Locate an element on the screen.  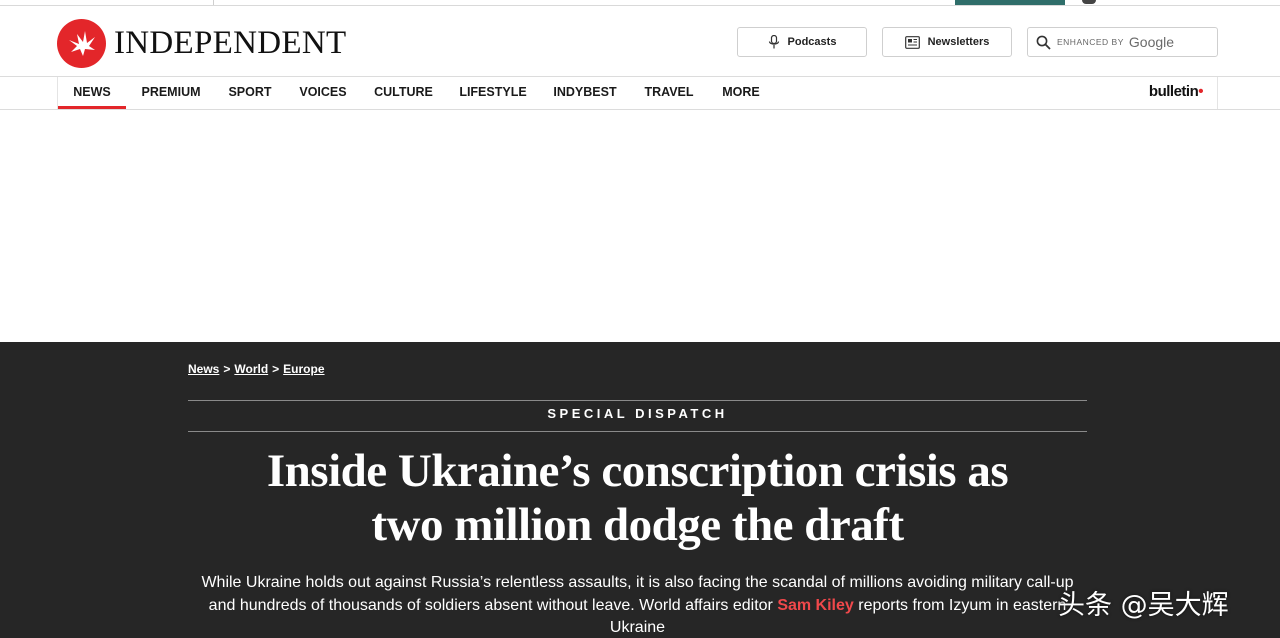
nav-item-voices: VOICES is located at coordinates (323, 93).